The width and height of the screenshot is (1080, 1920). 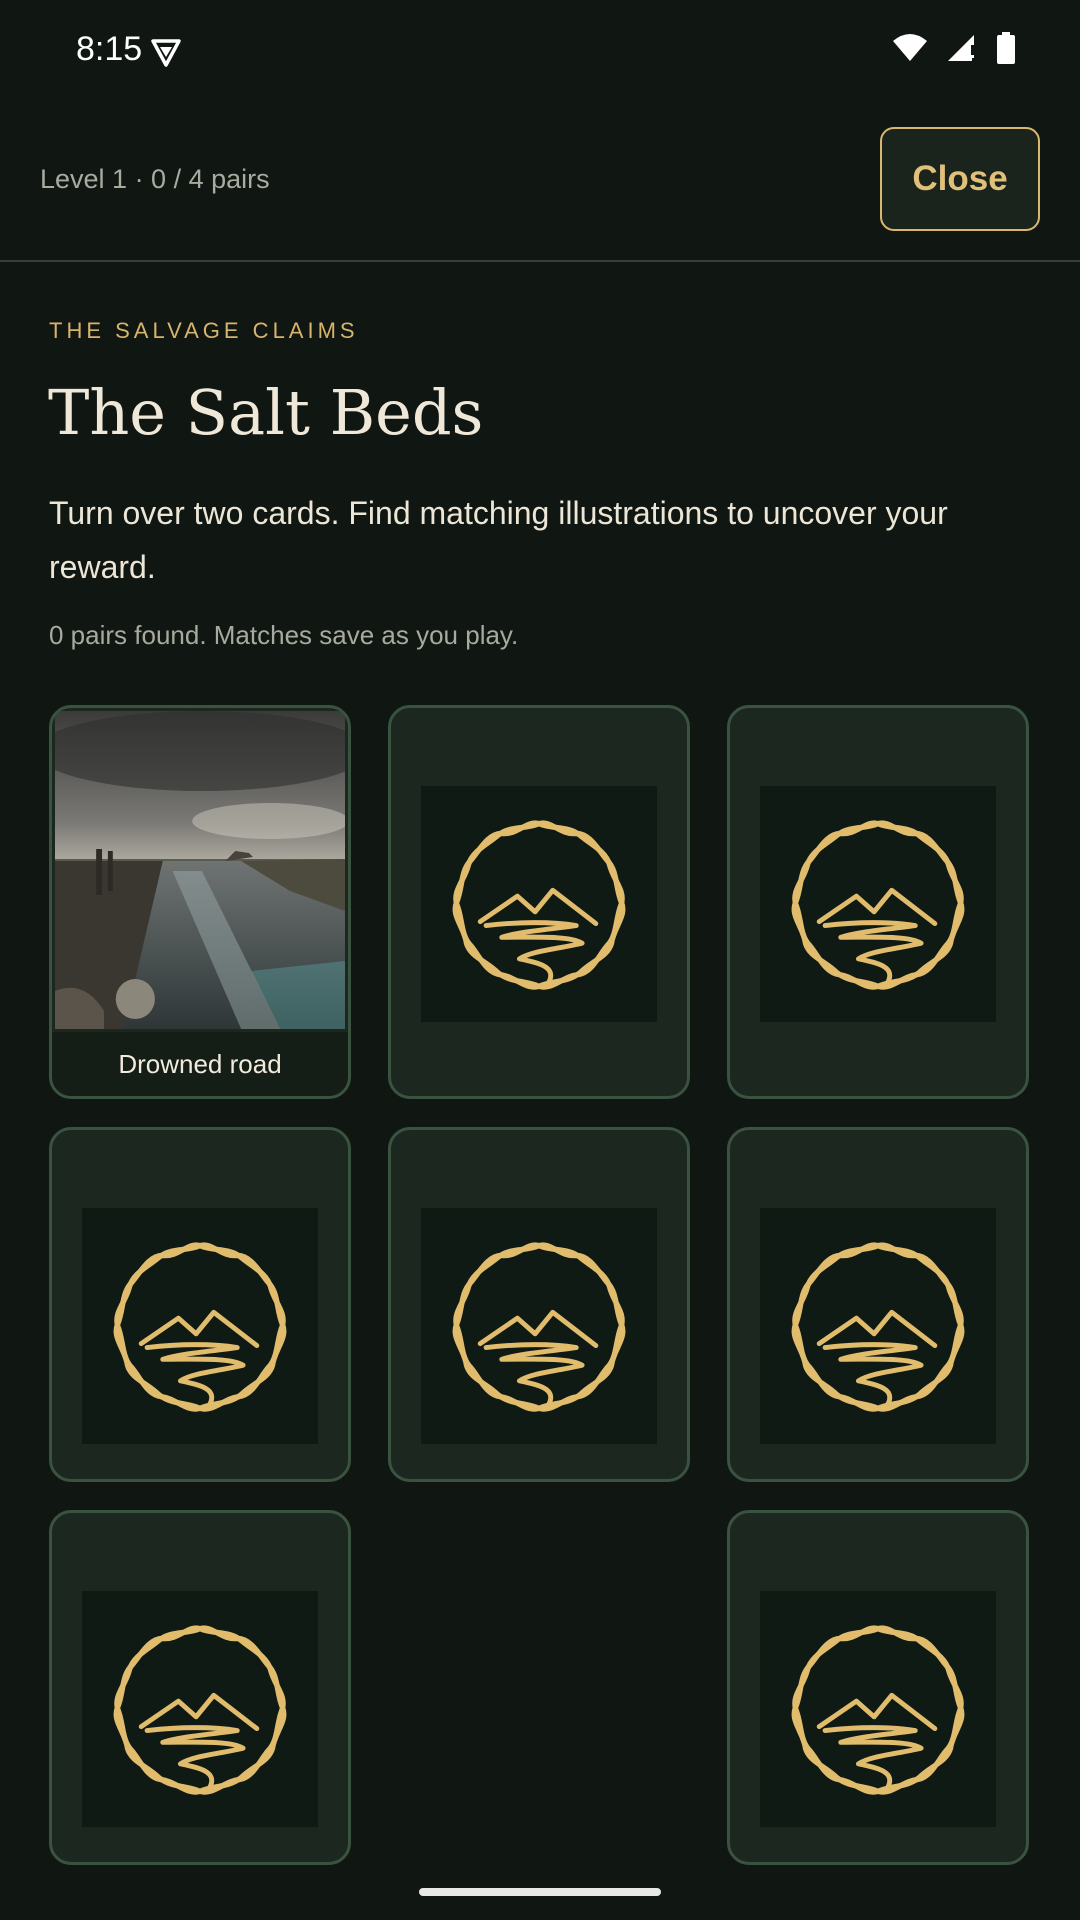 What do you see at coordinates (540, 50) in the screenshot?
I see `status-bar: 8:15` at bounding box center [540, 50].